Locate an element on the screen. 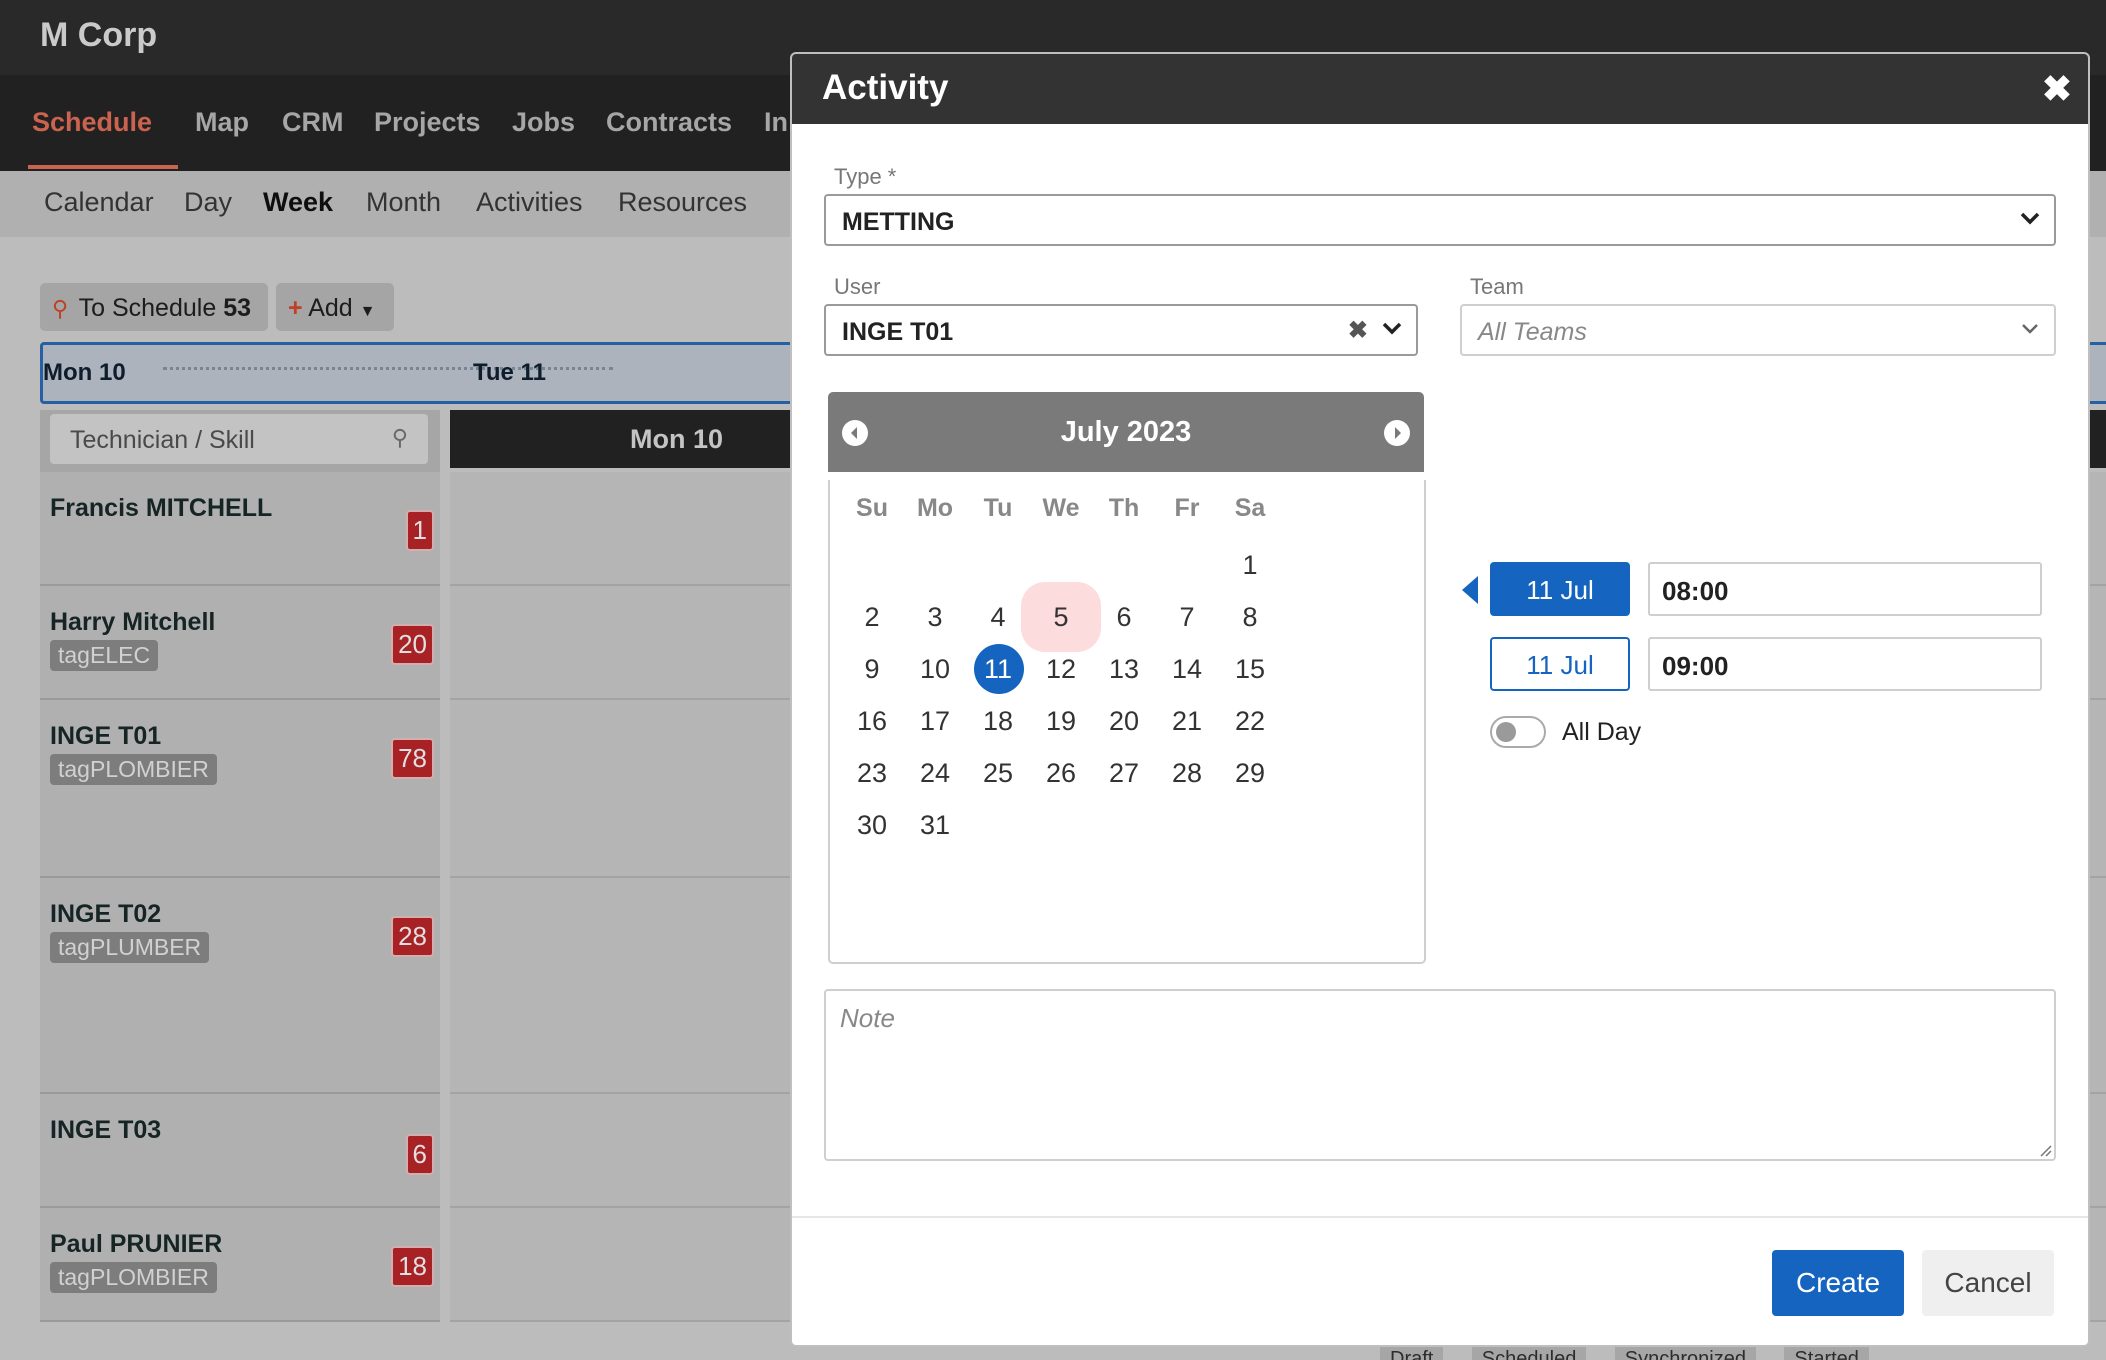 Image resolution: width=2106 pixels, height=1360 pixels. calendar-day: 31 is located at coordinates (935, 825).